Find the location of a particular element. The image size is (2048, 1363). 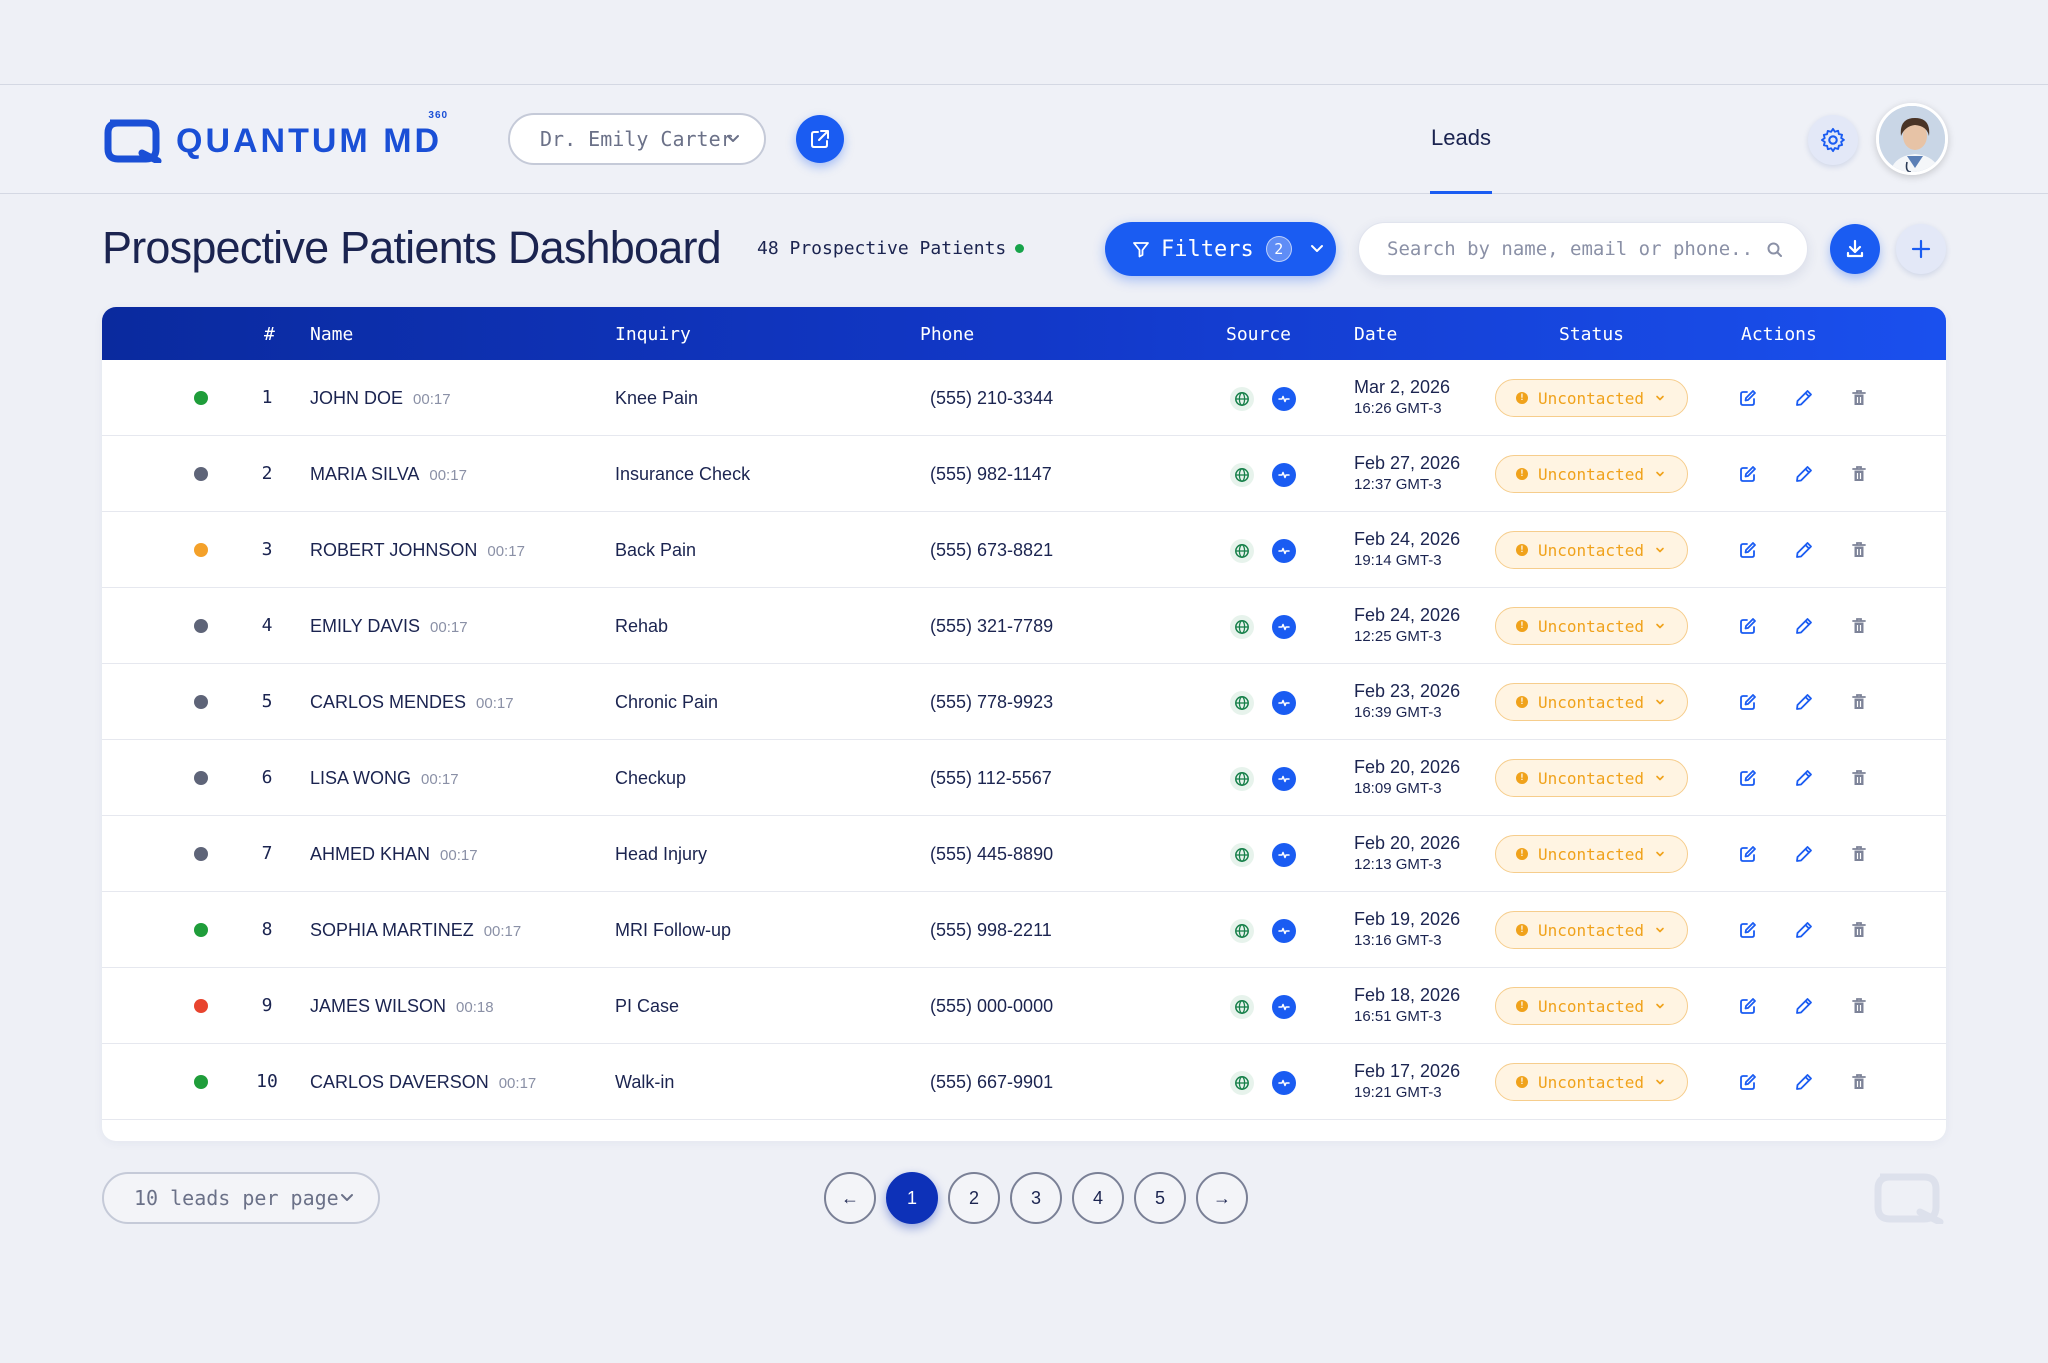

lead-phone: (555) 000-0000 is located at coordinates (991, 1006).